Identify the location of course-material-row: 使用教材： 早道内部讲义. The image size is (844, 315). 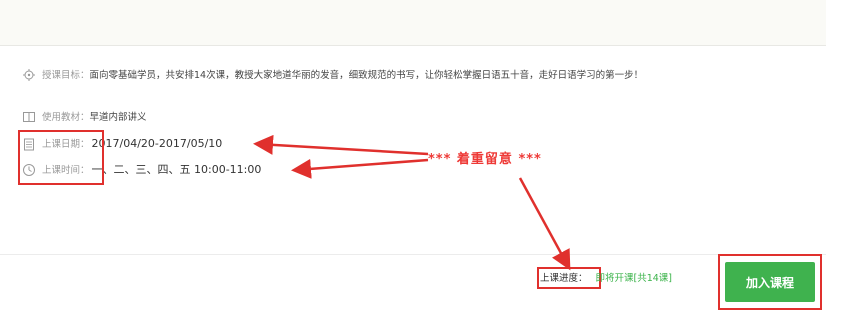
(84, 118).